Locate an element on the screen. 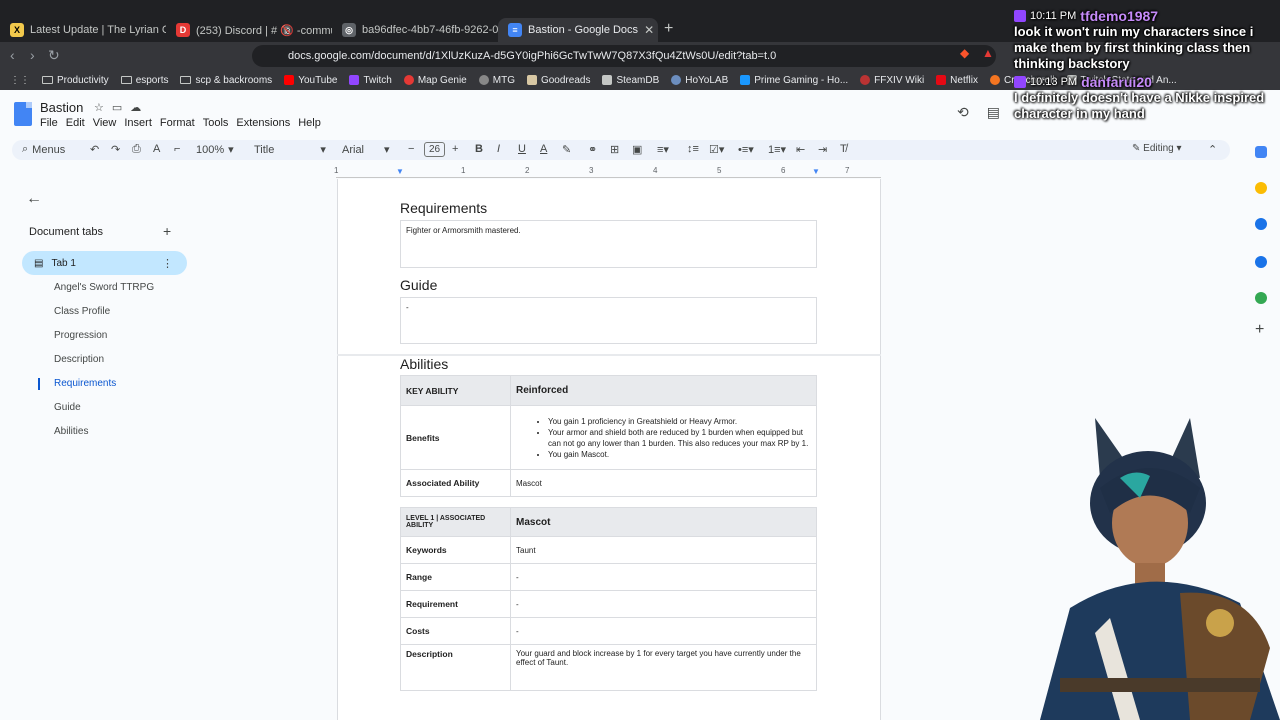 Image resolution: width=1280 pixels, height=720 pixels. add-comment-icon: ⊞ is located at coordinates (614, 149).